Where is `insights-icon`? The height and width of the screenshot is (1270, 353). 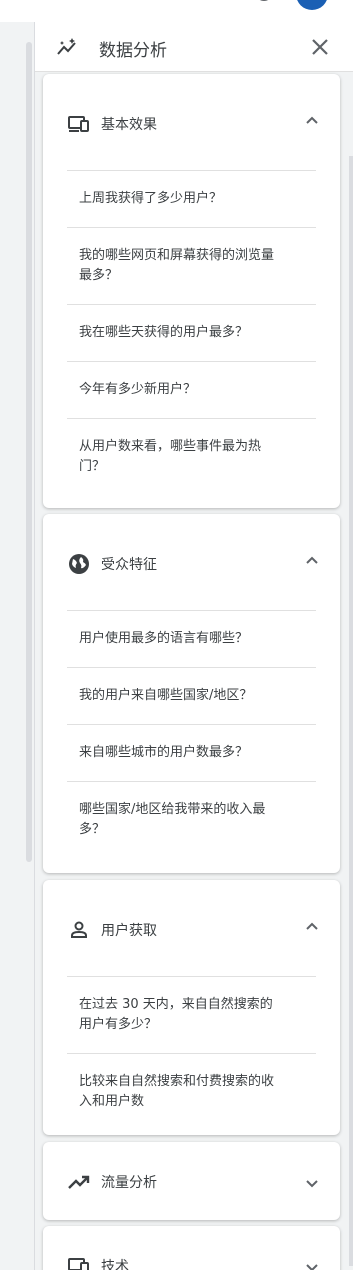
insights-icon is located at coordinates (66, 46).